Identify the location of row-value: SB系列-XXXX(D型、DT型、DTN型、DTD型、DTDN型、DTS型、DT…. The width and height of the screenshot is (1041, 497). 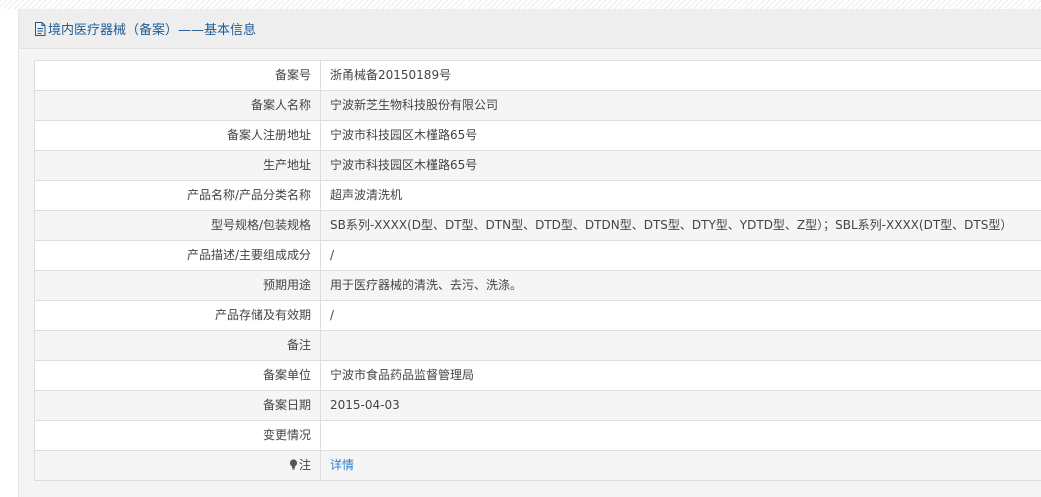
(680, 225).